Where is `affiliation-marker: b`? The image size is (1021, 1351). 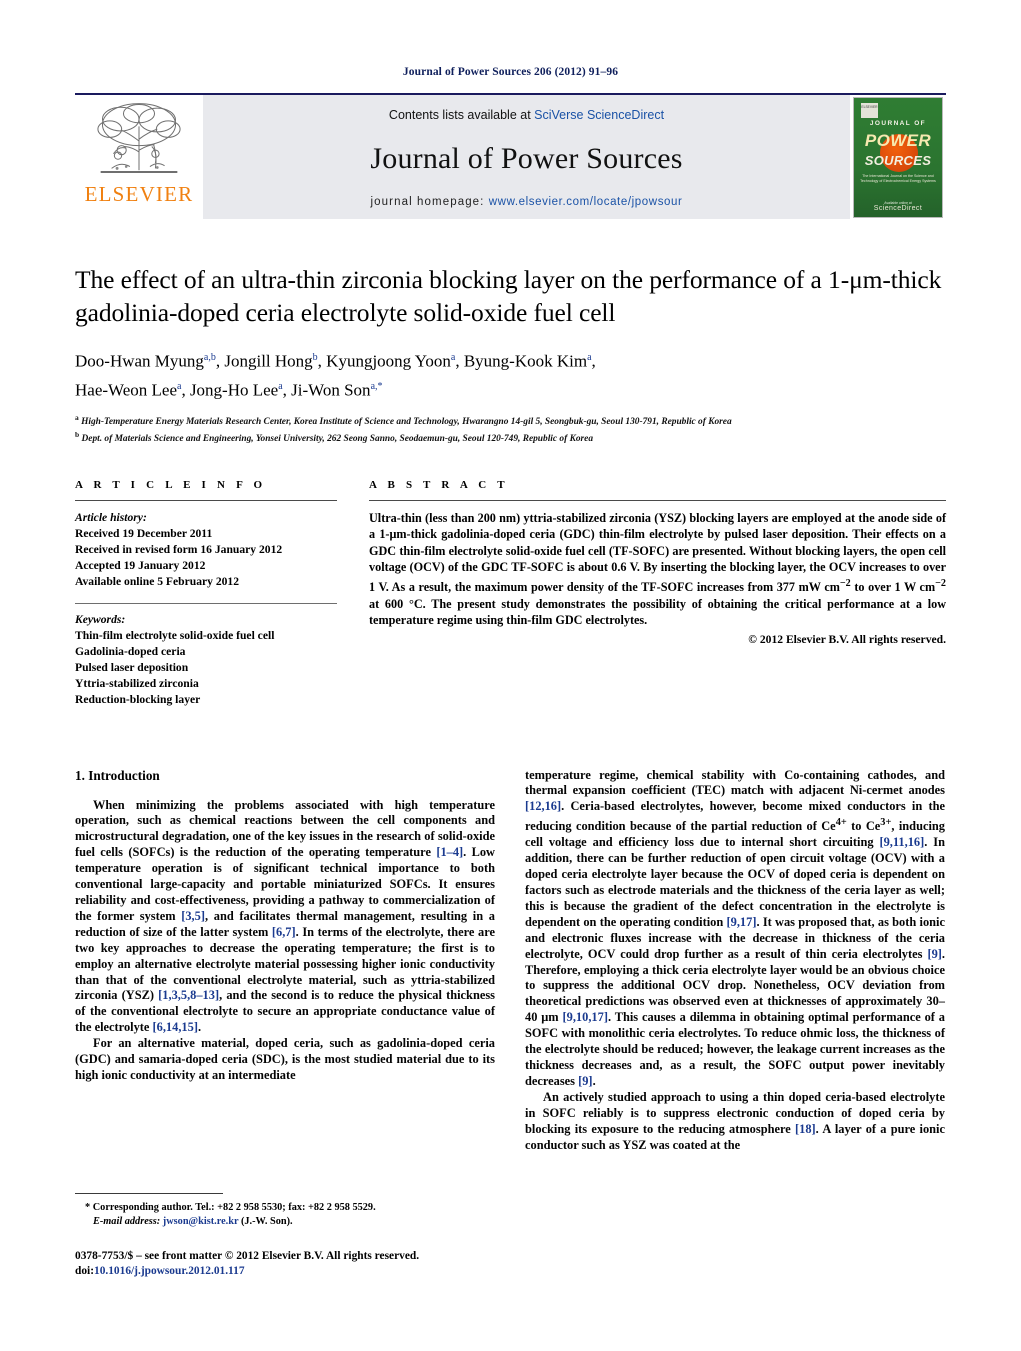
affiliation-marker: b is located at coordinates (77, 434).